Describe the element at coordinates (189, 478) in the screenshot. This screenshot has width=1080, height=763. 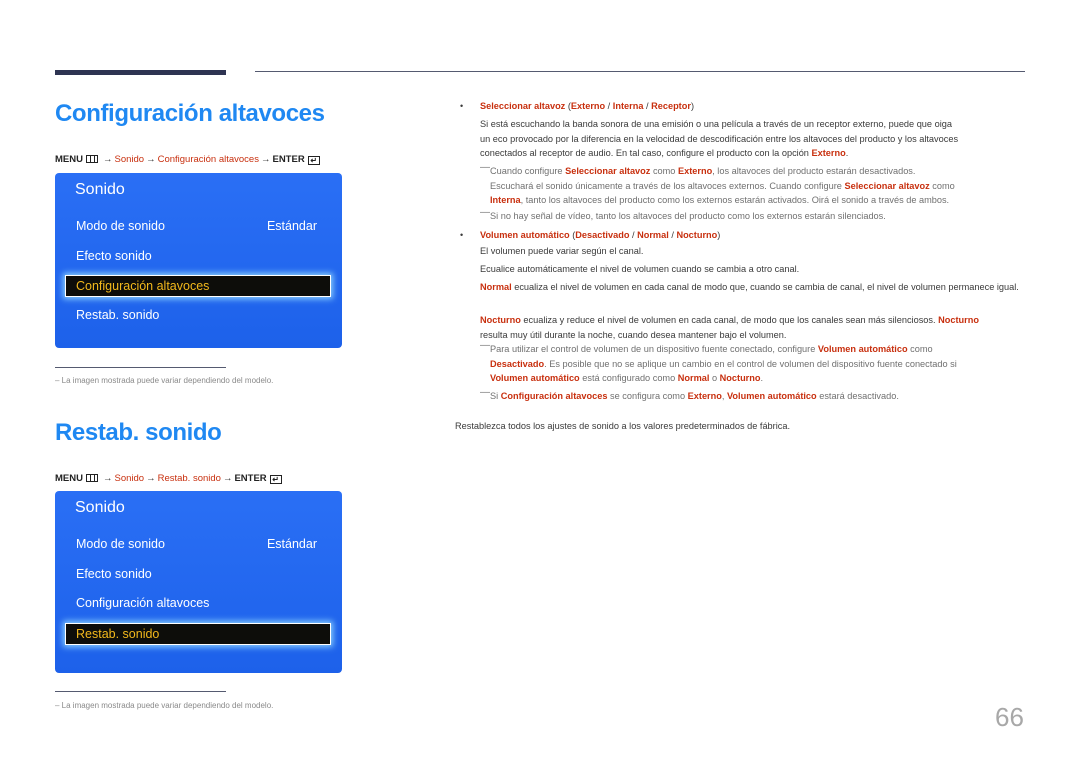
I see `crumb-reset-sound: Restab. sonido` at that location.